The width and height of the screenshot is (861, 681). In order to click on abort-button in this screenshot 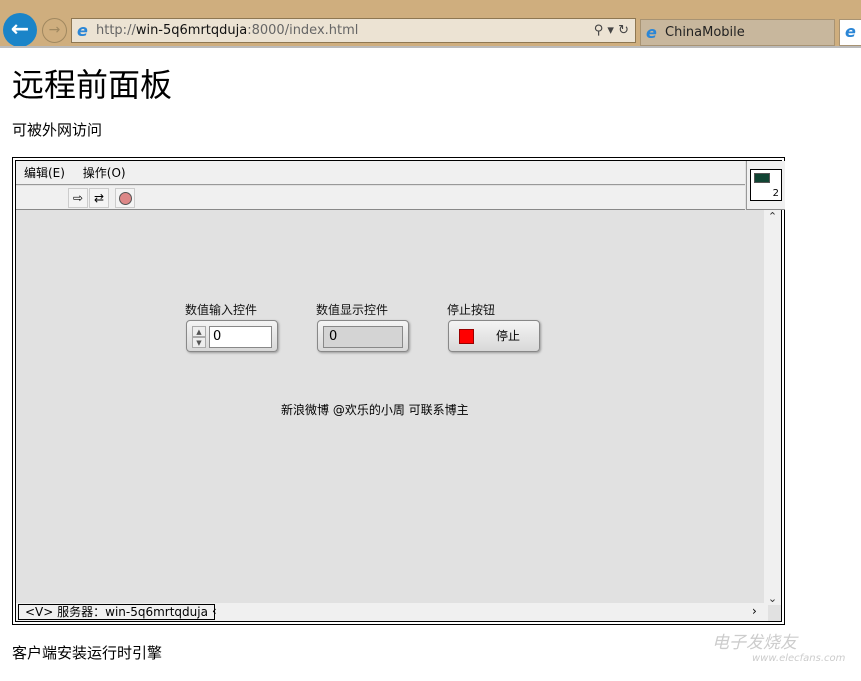, I will do `click(125, 198)`.